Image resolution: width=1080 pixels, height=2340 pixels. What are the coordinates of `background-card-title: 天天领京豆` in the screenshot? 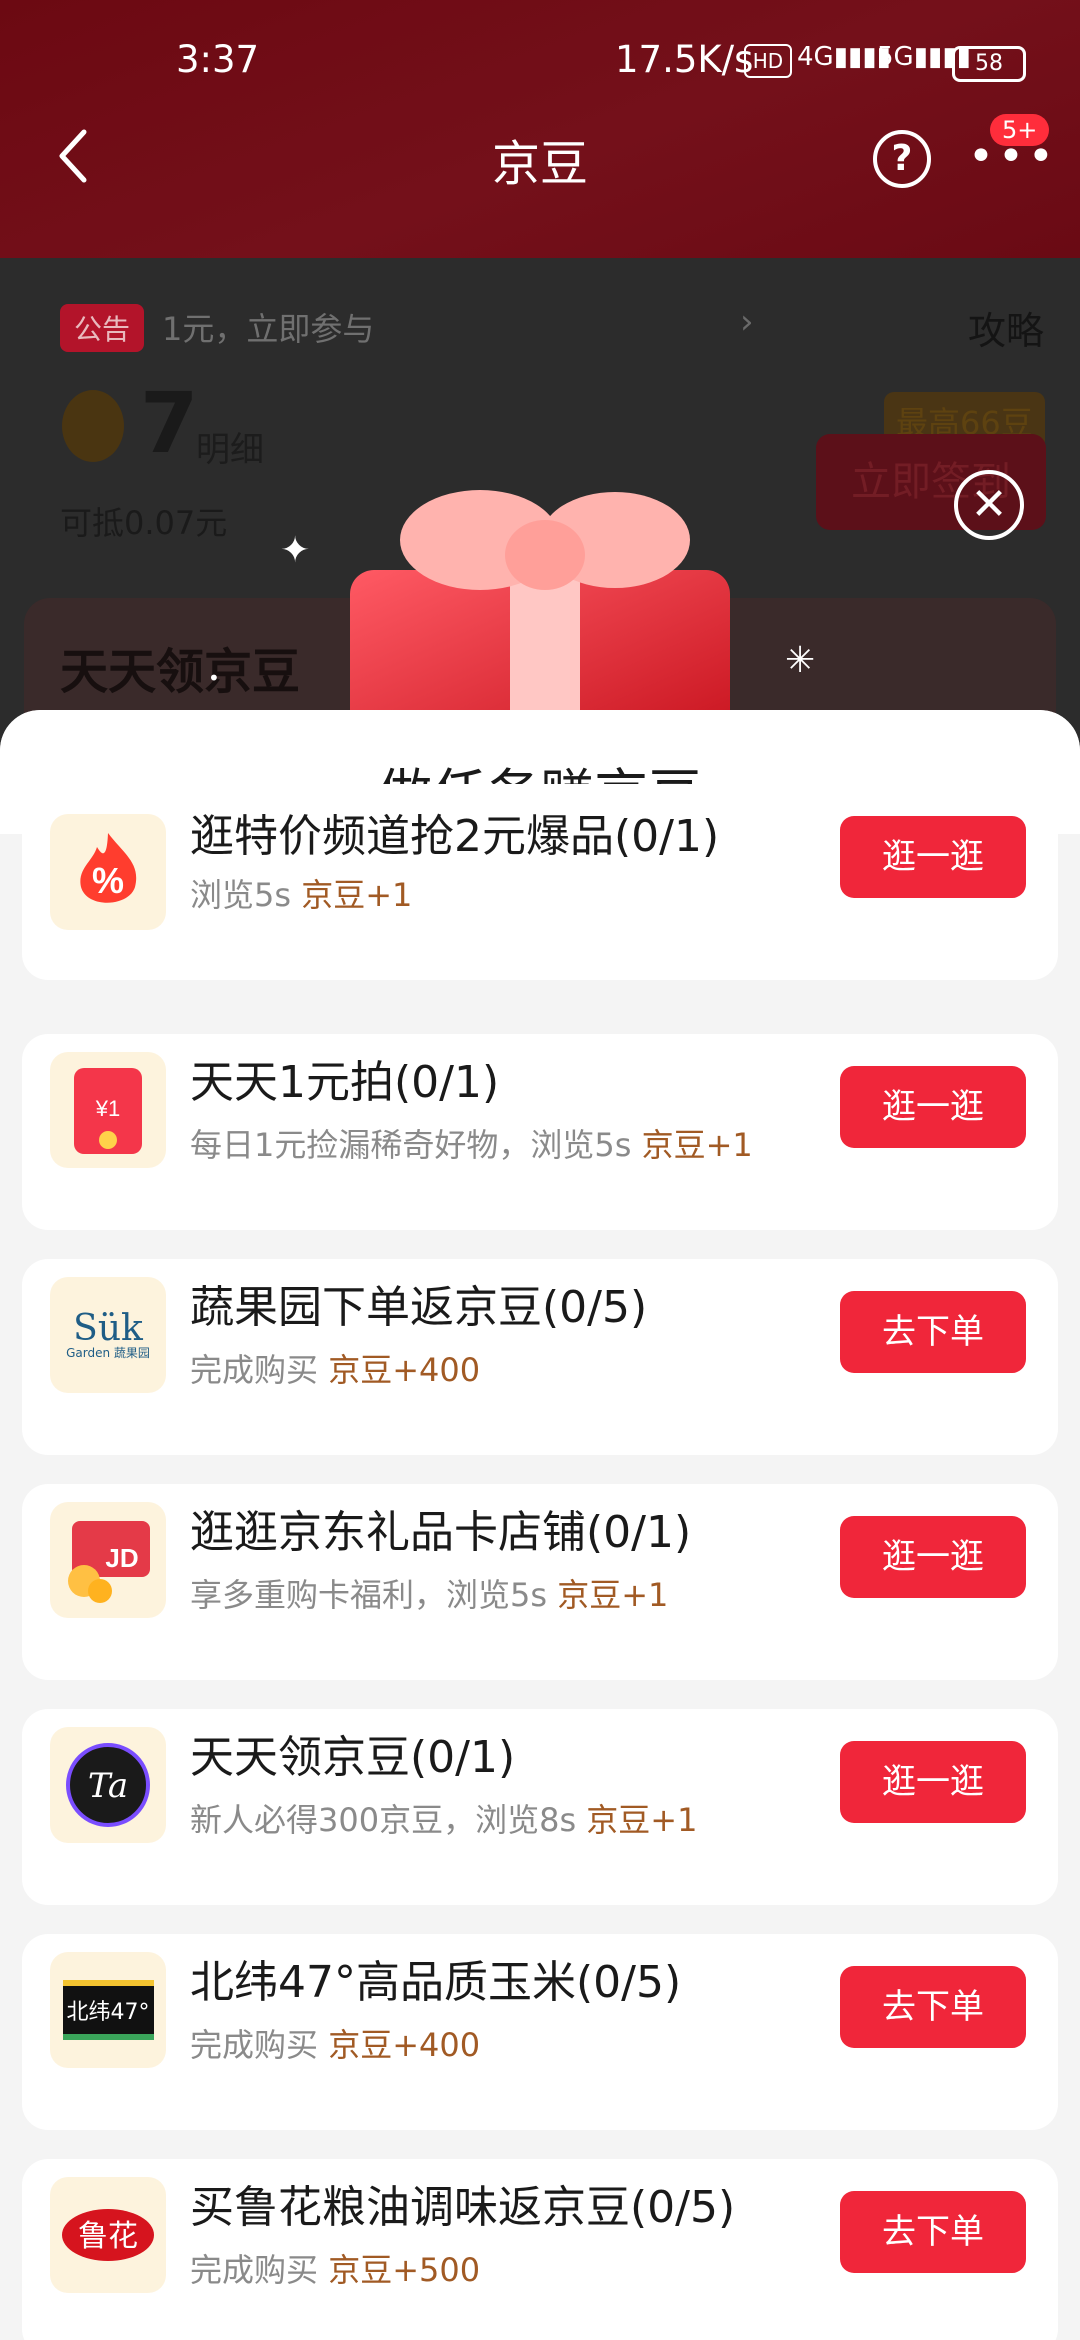 It's located at (180, 672).